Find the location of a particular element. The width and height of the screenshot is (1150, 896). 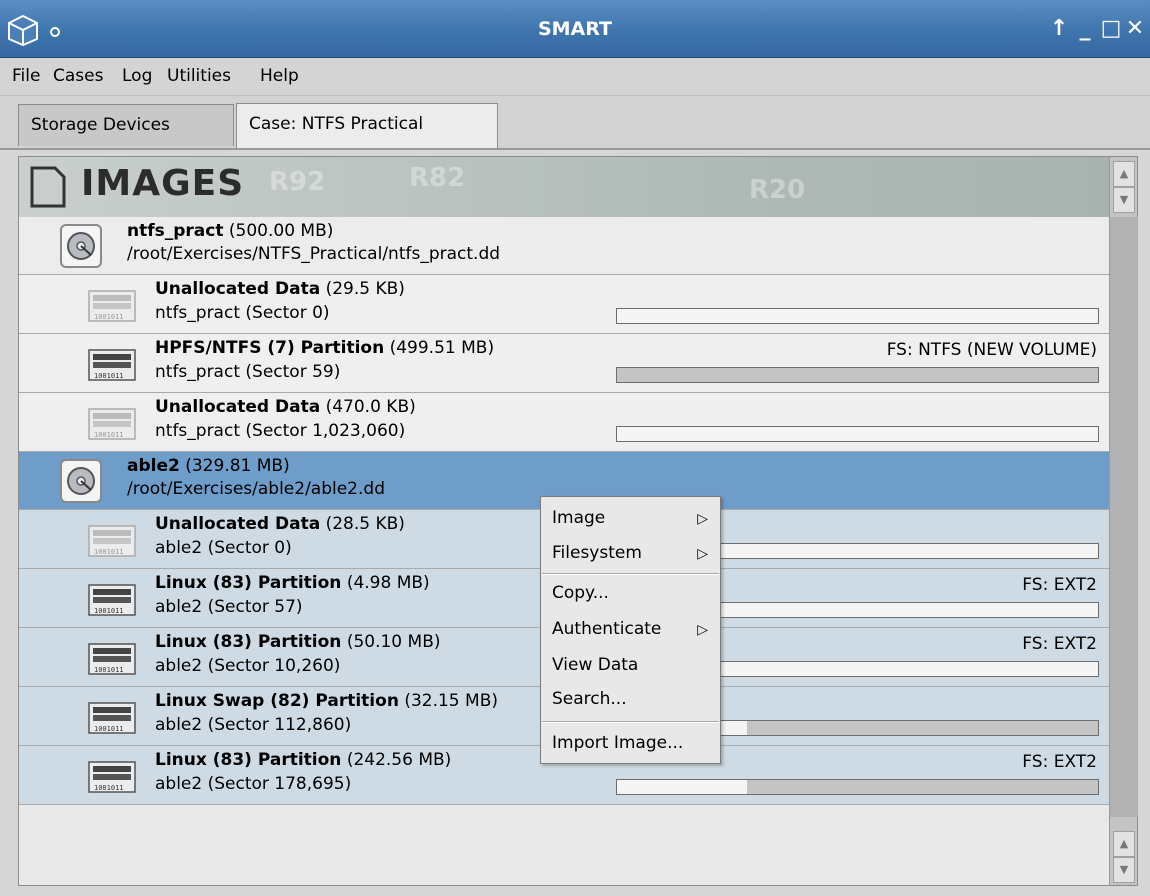

panel-title: IMAGES is located at coordinates (163, 183).